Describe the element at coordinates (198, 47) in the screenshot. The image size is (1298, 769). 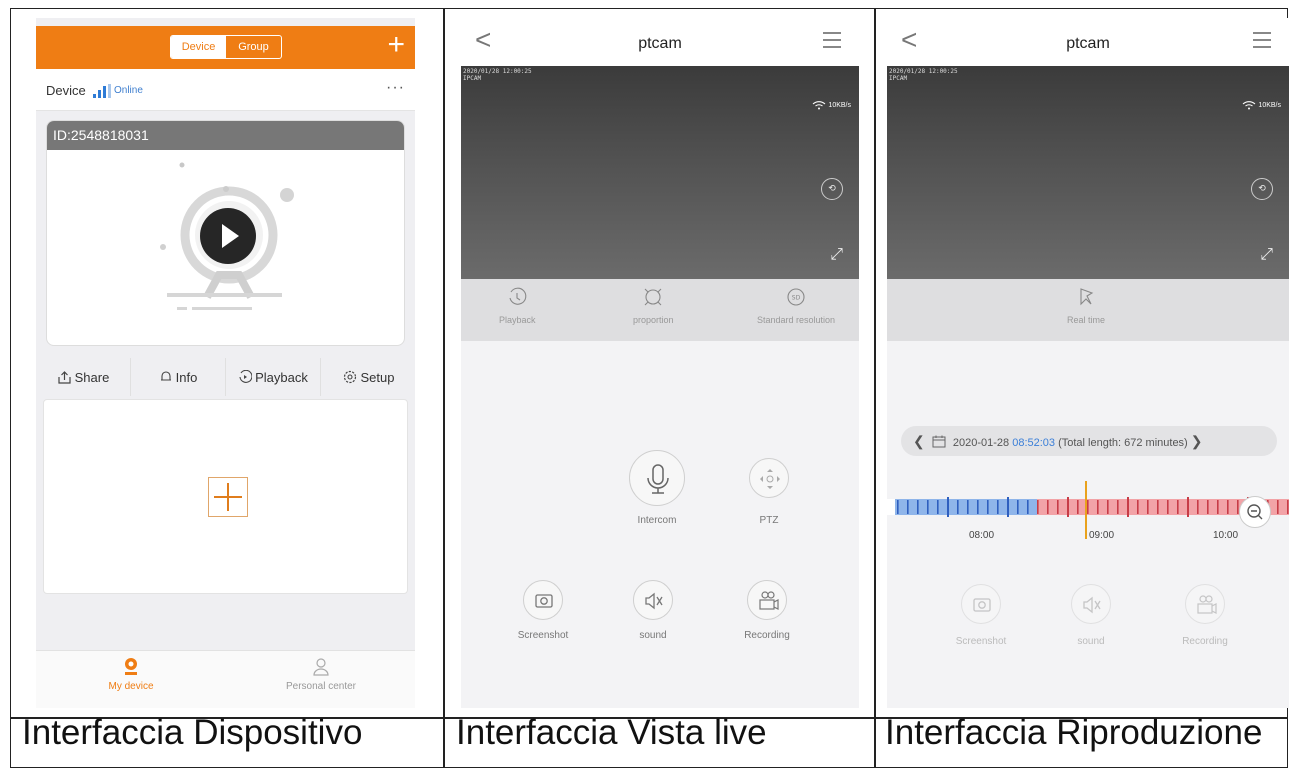
I see `tab-device: Device` at that location.